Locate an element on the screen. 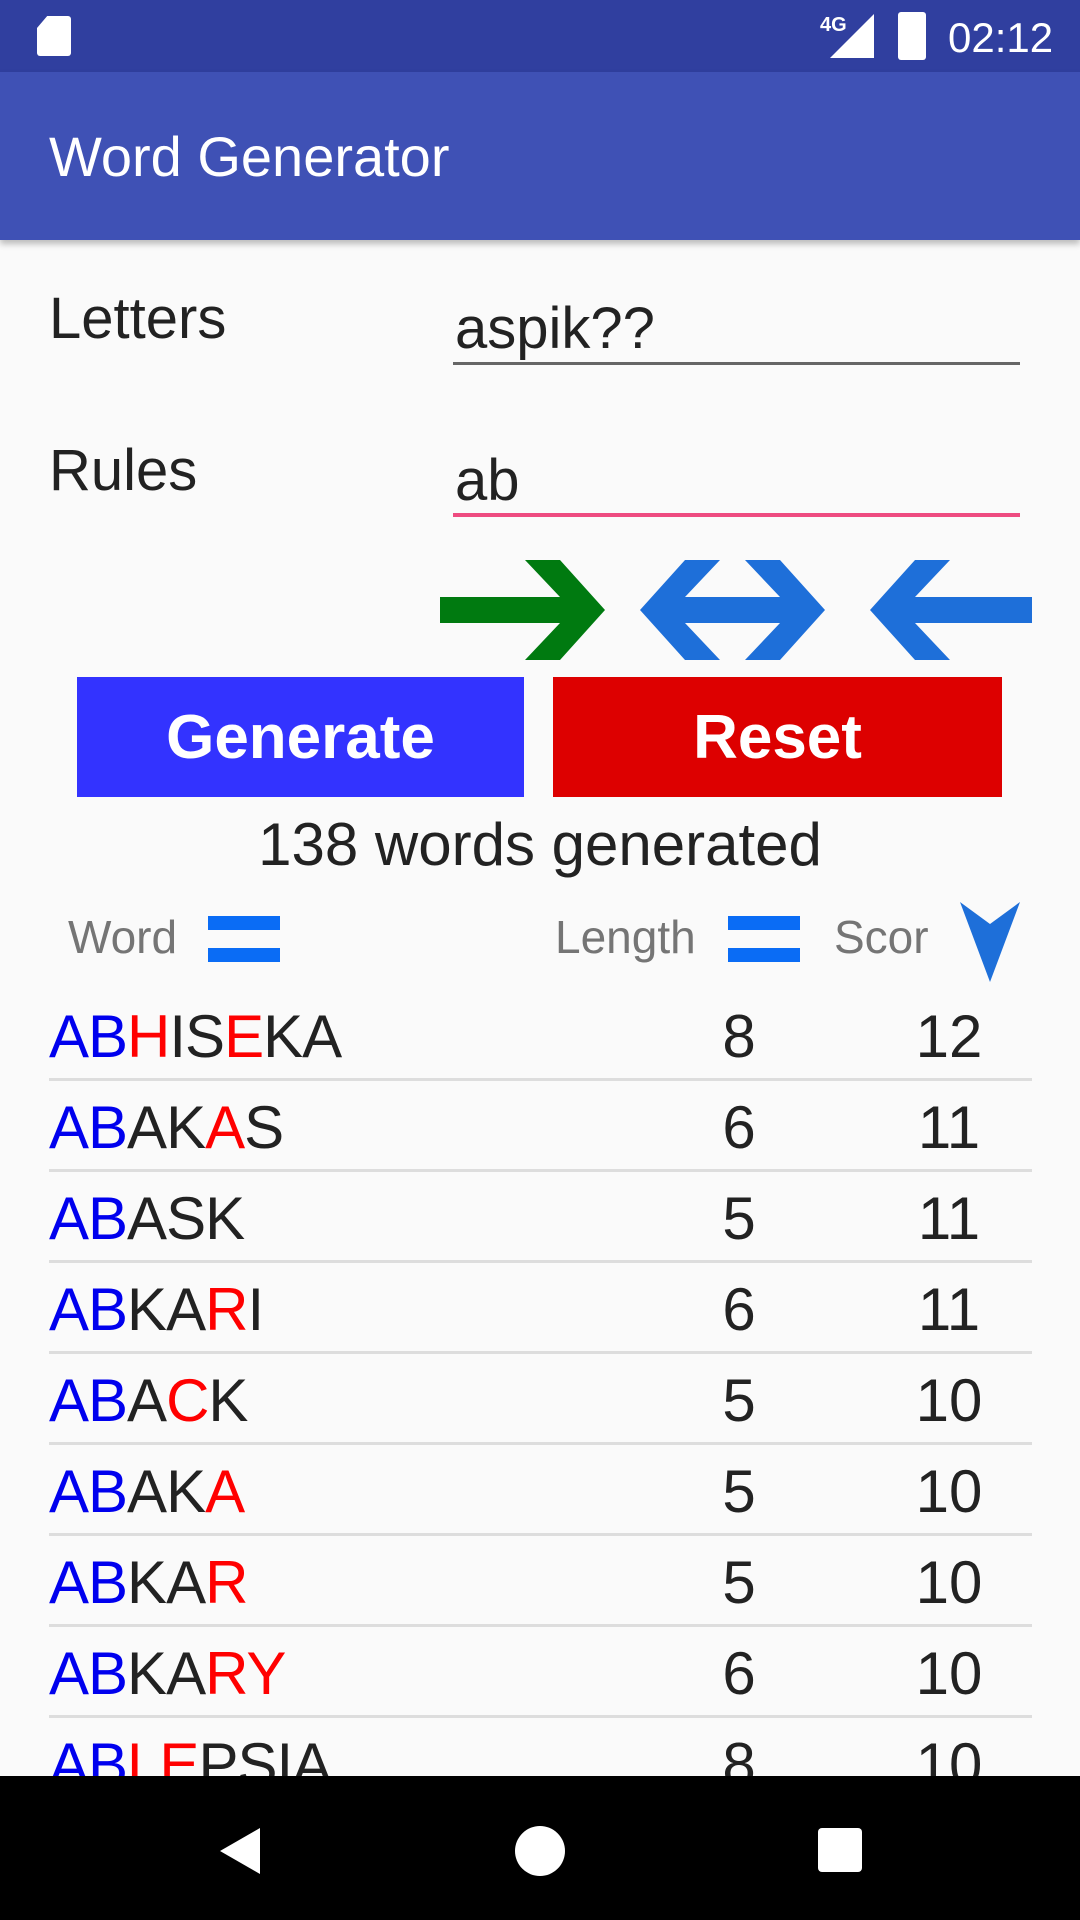 Image resolution: width=1080 pixels, height=1920 pixels. word-cell: ABKARI is located at coordinates (156, 1309).